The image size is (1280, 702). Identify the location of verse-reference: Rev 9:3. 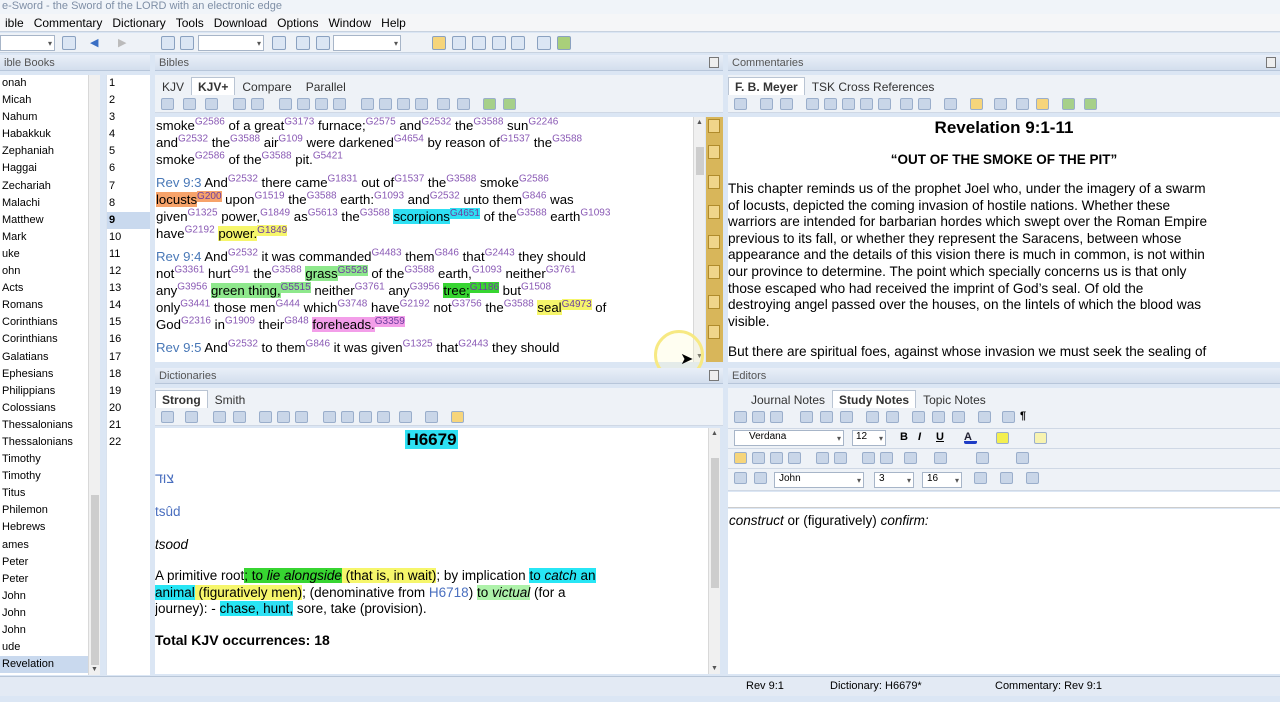
(178, 182).